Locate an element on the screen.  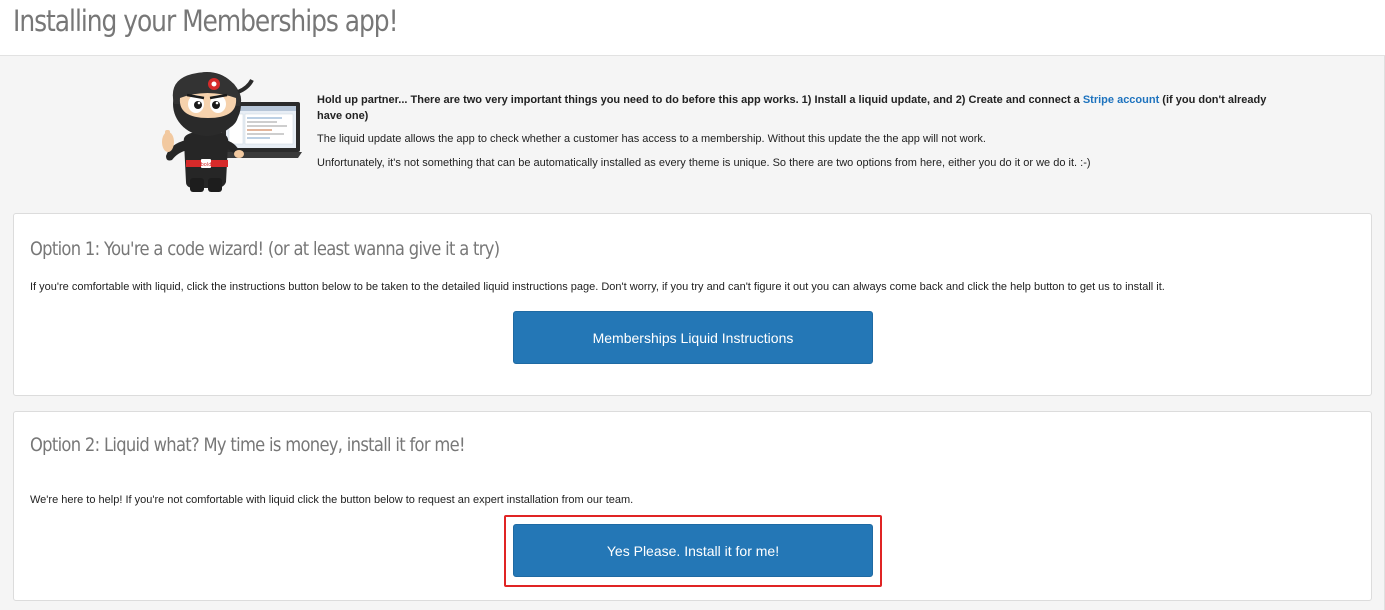
page-title: Installing your Memberships app! is located at coordinates (206, 21).